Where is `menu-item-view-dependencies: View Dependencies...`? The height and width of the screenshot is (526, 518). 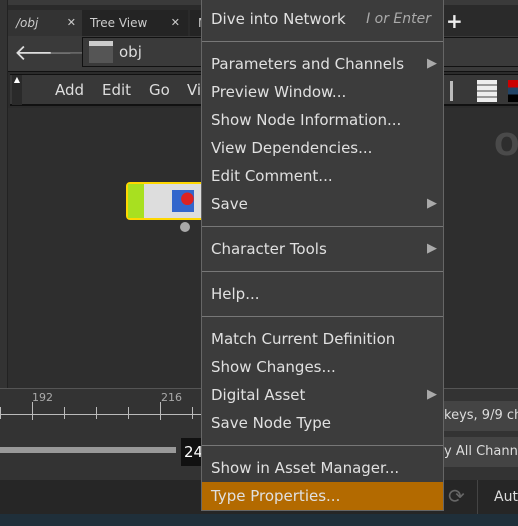 menu-item-view-dependencies: View Dependencies... is located at coordinates (322, 148).